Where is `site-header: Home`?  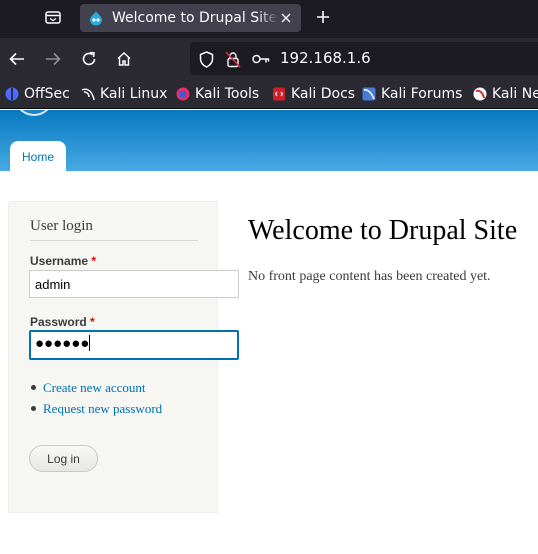 site-header: Home is located at coordinates (269, 141).